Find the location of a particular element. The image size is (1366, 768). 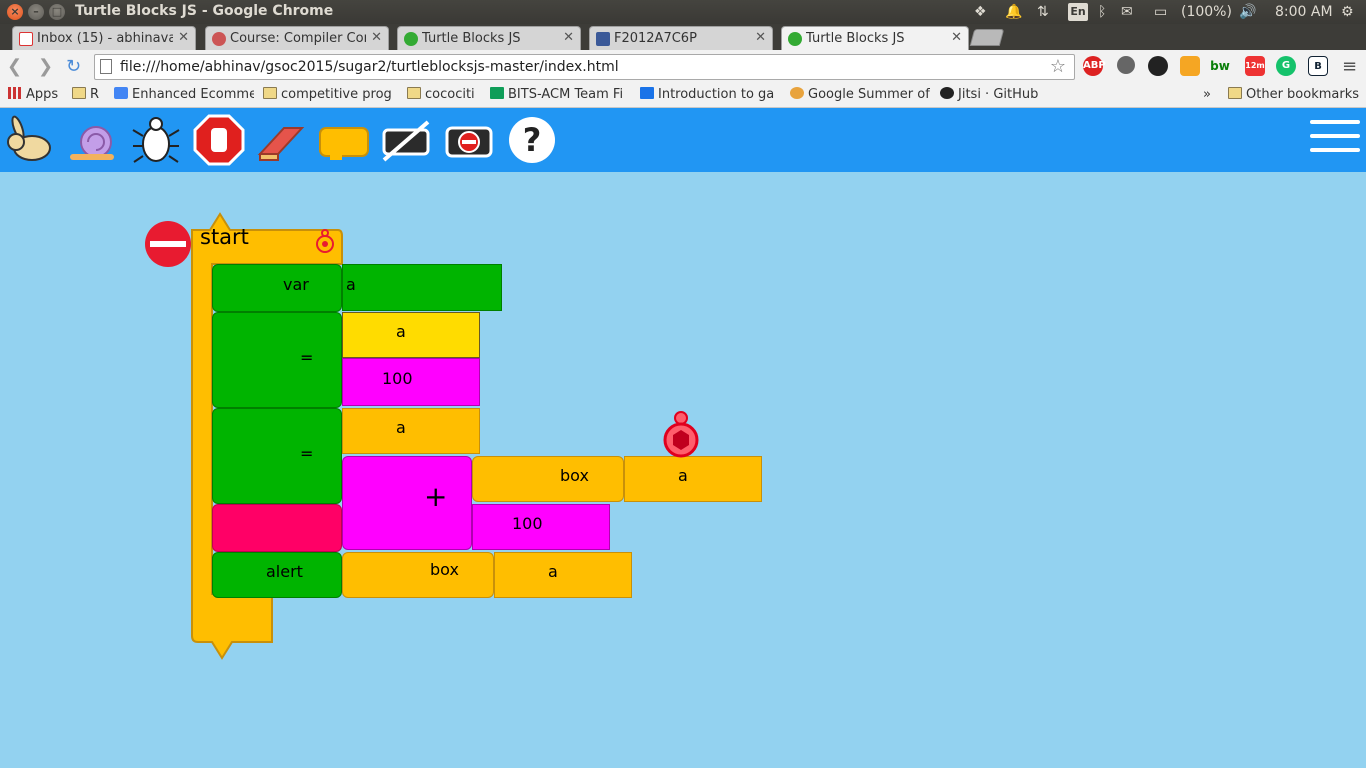

bookmark-label: BITS-ACM Team Fi is located at coordinates (566, 94).